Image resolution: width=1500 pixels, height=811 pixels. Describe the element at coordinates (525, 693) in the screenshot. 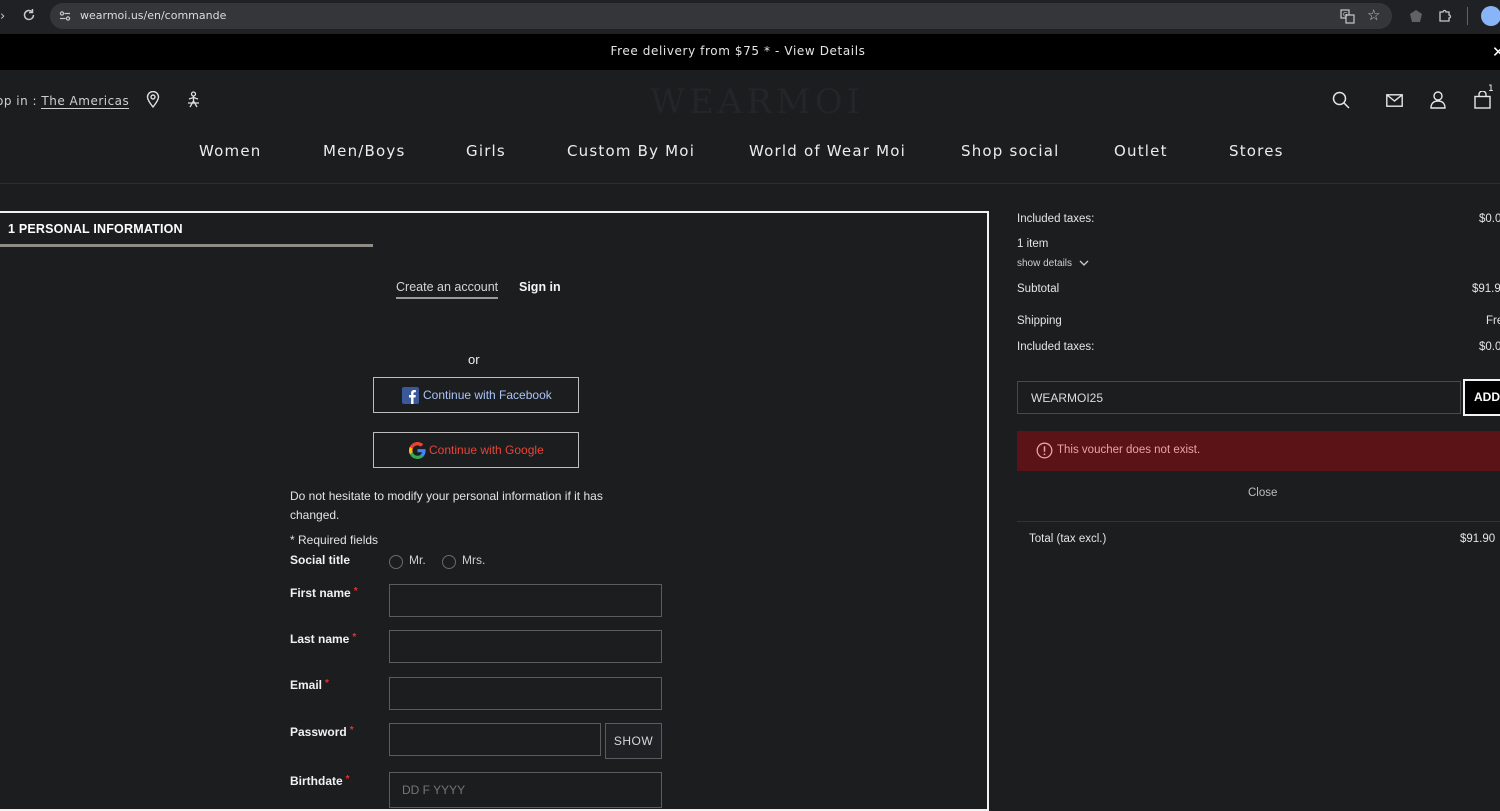

I see `email-field` at that location.